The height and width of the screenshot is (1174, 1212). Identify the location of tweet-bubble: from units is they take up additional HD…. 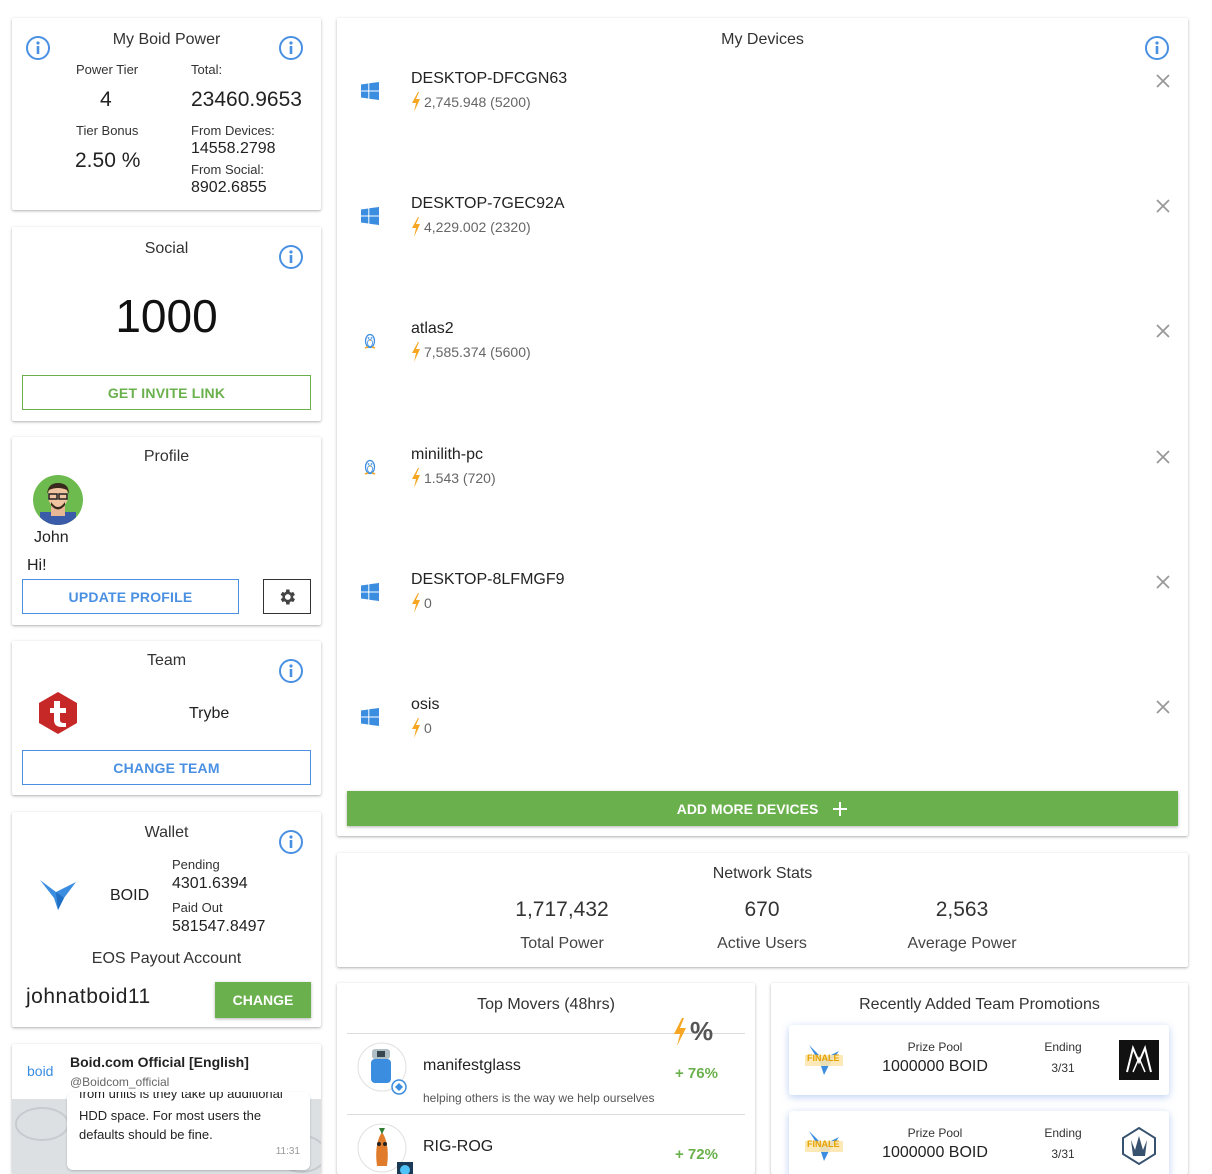
(188, 1131).